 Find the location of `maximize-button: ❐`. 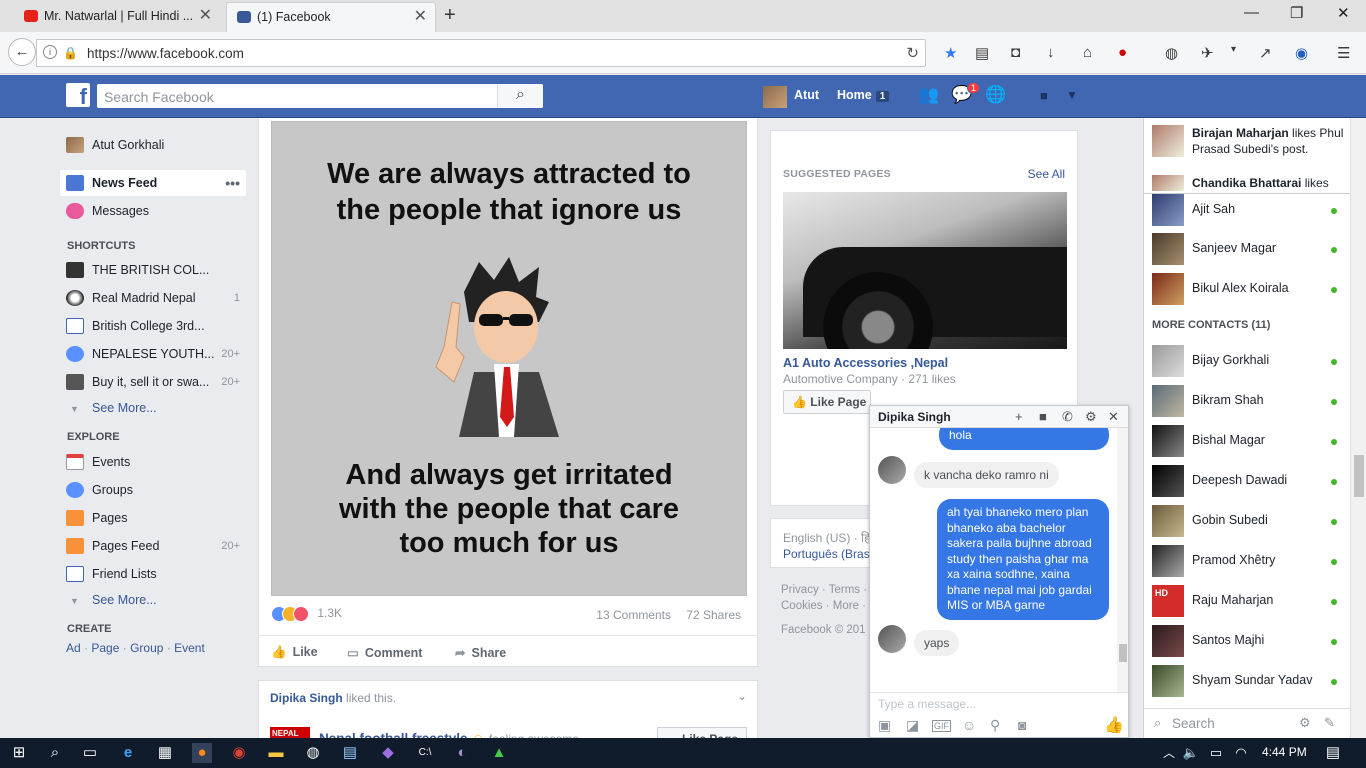

maximize-button: ❐ is located at coordinates (1296, 13).